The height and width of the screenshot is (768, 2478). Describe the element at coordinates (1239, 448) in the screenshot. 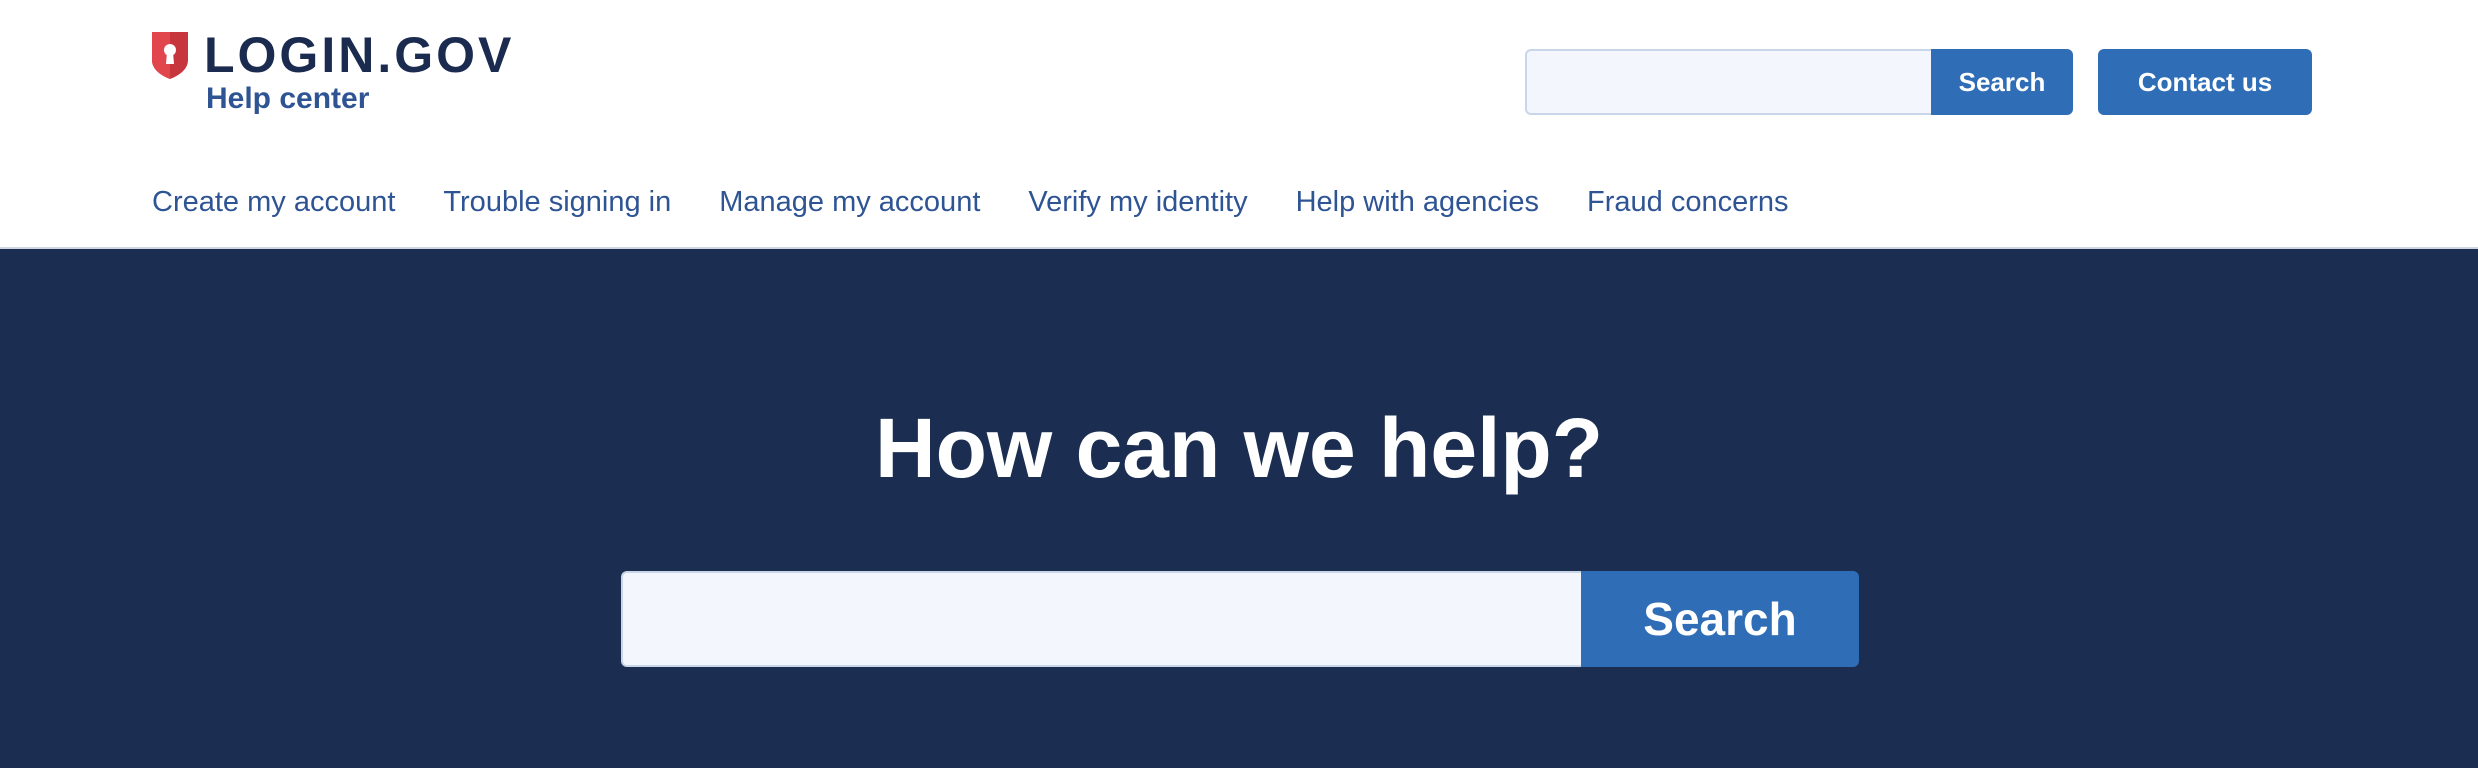

I see `hero-title: How can we help?` at that location.